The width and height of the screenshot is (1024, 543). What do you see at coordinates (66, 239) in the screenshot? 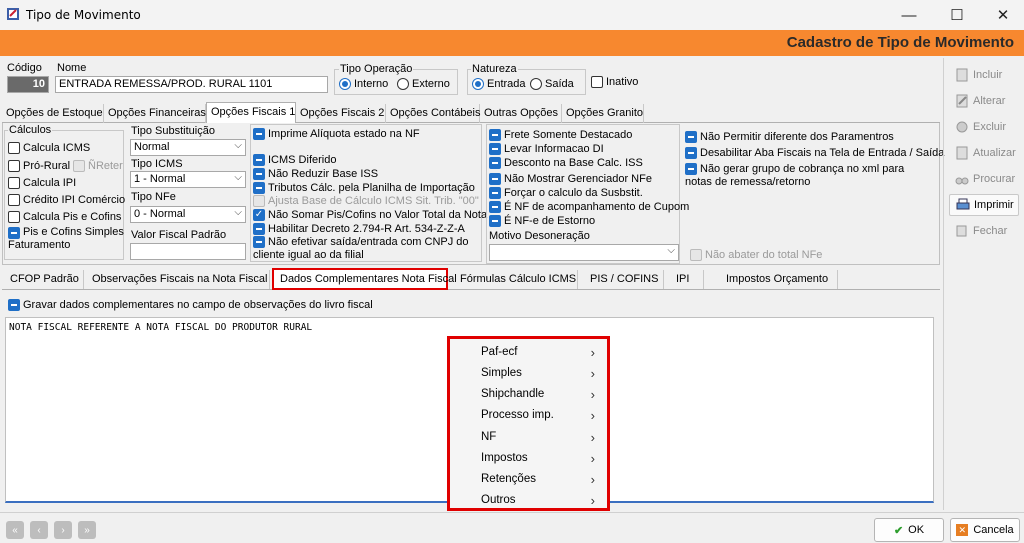
I see `pis-cofins-simples-checkbox: Pis e Cofins Simples Faturamento` at bounding box center [66, 239].